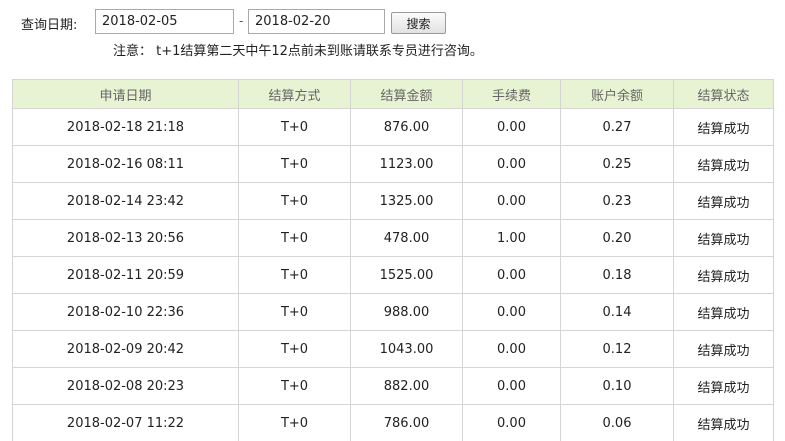 Image resolution: width=785 pixels, height=441 pixels. What do you see at coordinates (294, 94) in the screenshot?
I see `column-header-method: 结算方式` at bounding box center [294, 94].